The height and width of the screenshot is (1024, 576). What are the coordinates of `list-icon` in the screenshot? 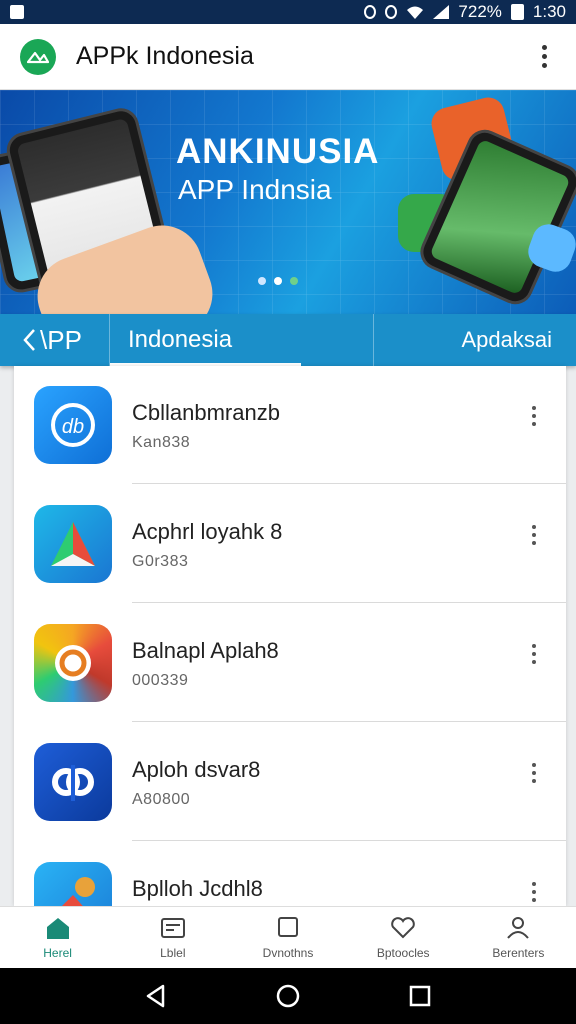 It's located at (172, 927).